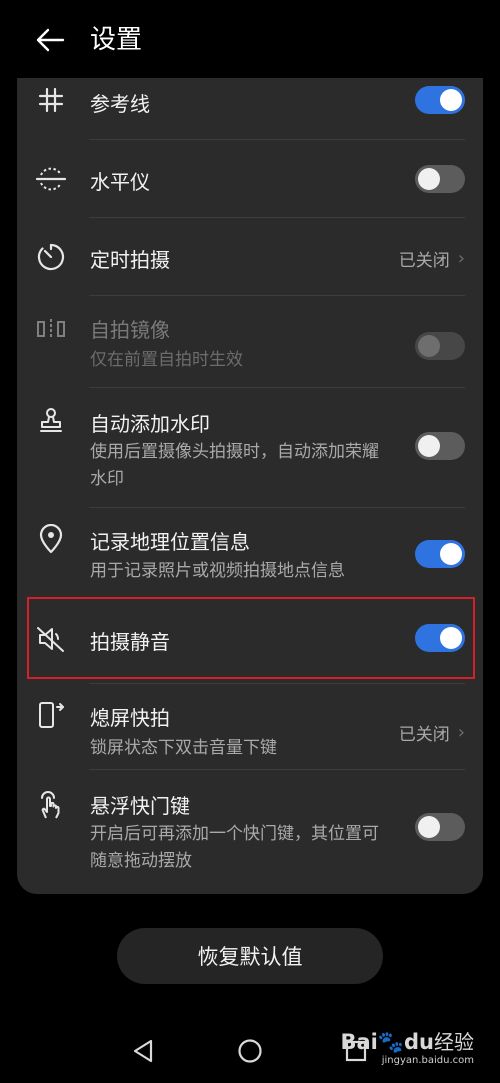 This screenshot has height=1083, width=500. What do you see at coordinates (183, 748) in the screenshot?
I see `setting-desc: 锁屏状态下双击音量下键` at bounding box center [183, 748].